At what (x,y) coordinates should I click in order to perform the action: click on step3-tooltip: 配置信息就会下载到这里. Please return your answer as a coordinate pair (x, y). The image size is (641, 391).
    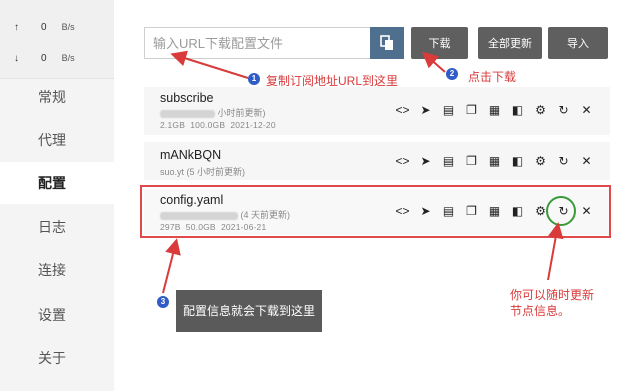
    Looking at the image, I should click on (249, 311).